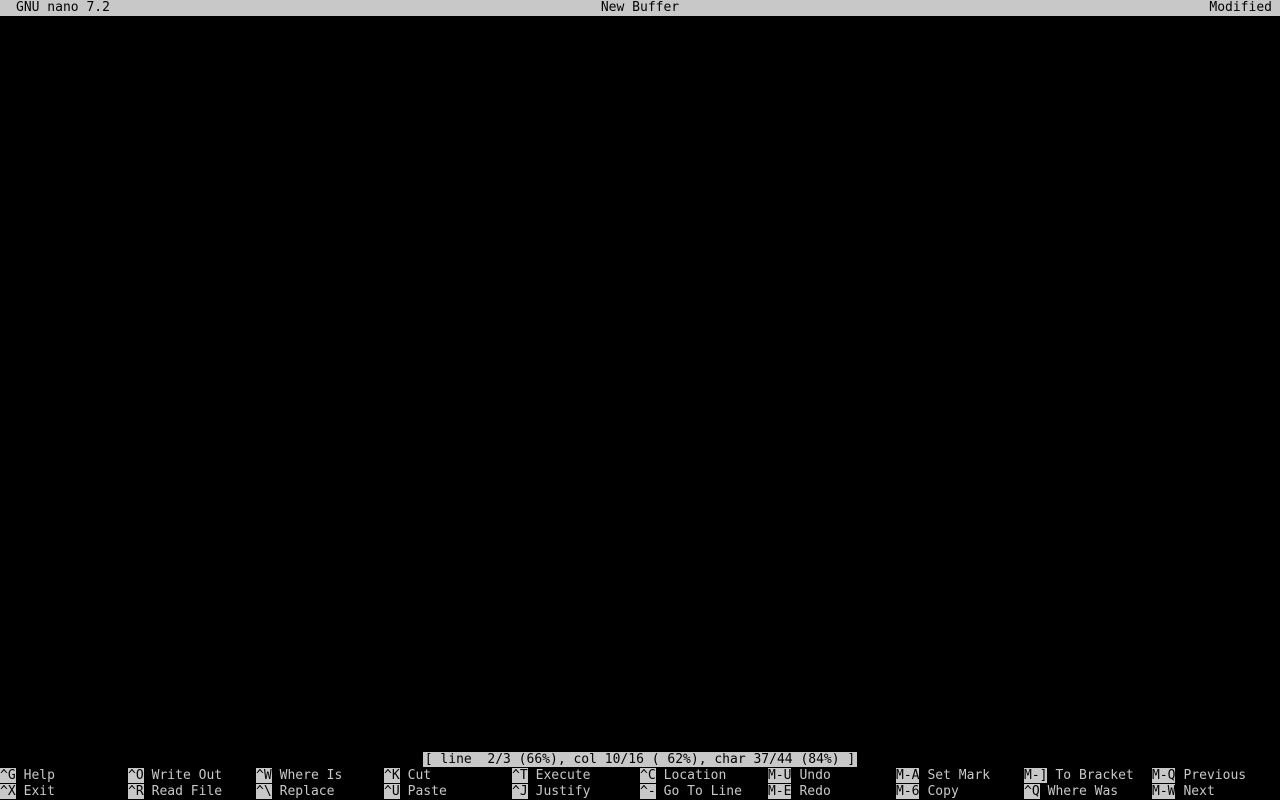 Image resolution: width=1280 pixels, height=800 pixels. I want to click on shortcut-execute: ^T Execute, so click(551, 776).